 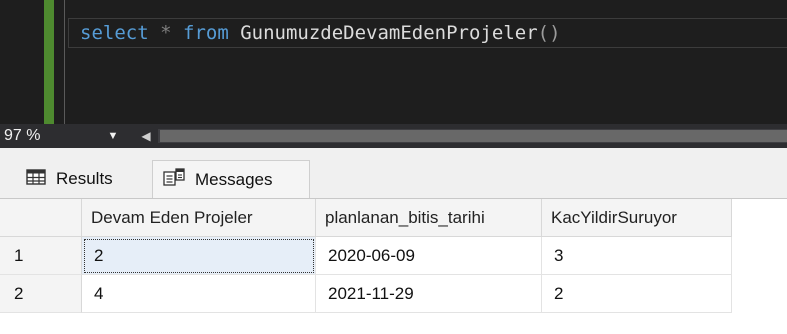 I want to click on operator-star: *, so click(x=166, y=33).